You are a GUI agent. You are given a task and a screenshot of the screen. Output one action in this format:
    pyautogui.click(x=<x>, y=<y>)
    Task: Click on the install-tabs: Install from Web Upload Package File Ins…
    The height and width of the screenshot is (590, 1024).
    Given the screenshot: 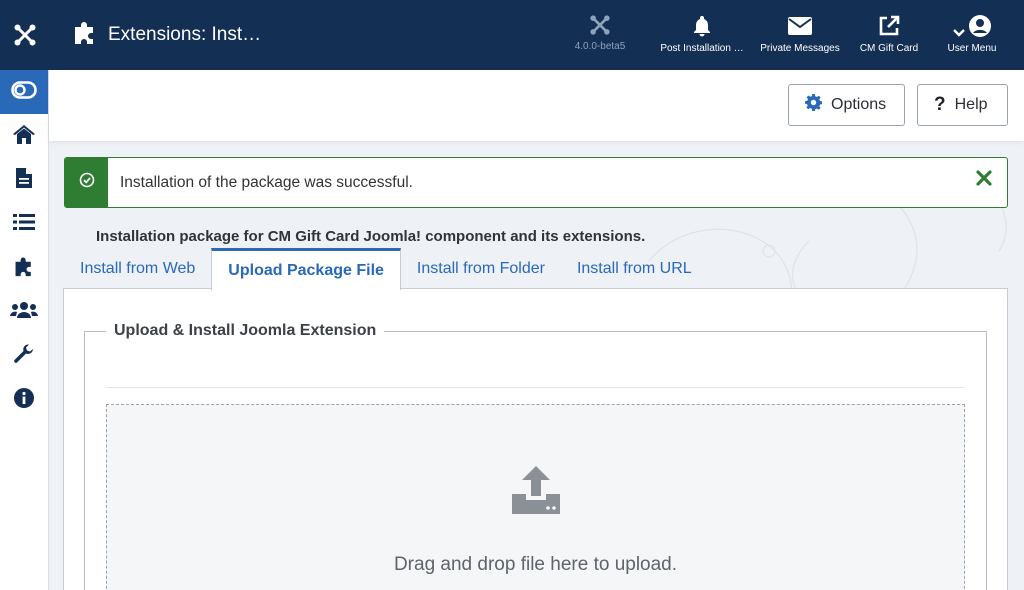 What is the action you would take?
    pyautogui.click(x=386, y=269)
    